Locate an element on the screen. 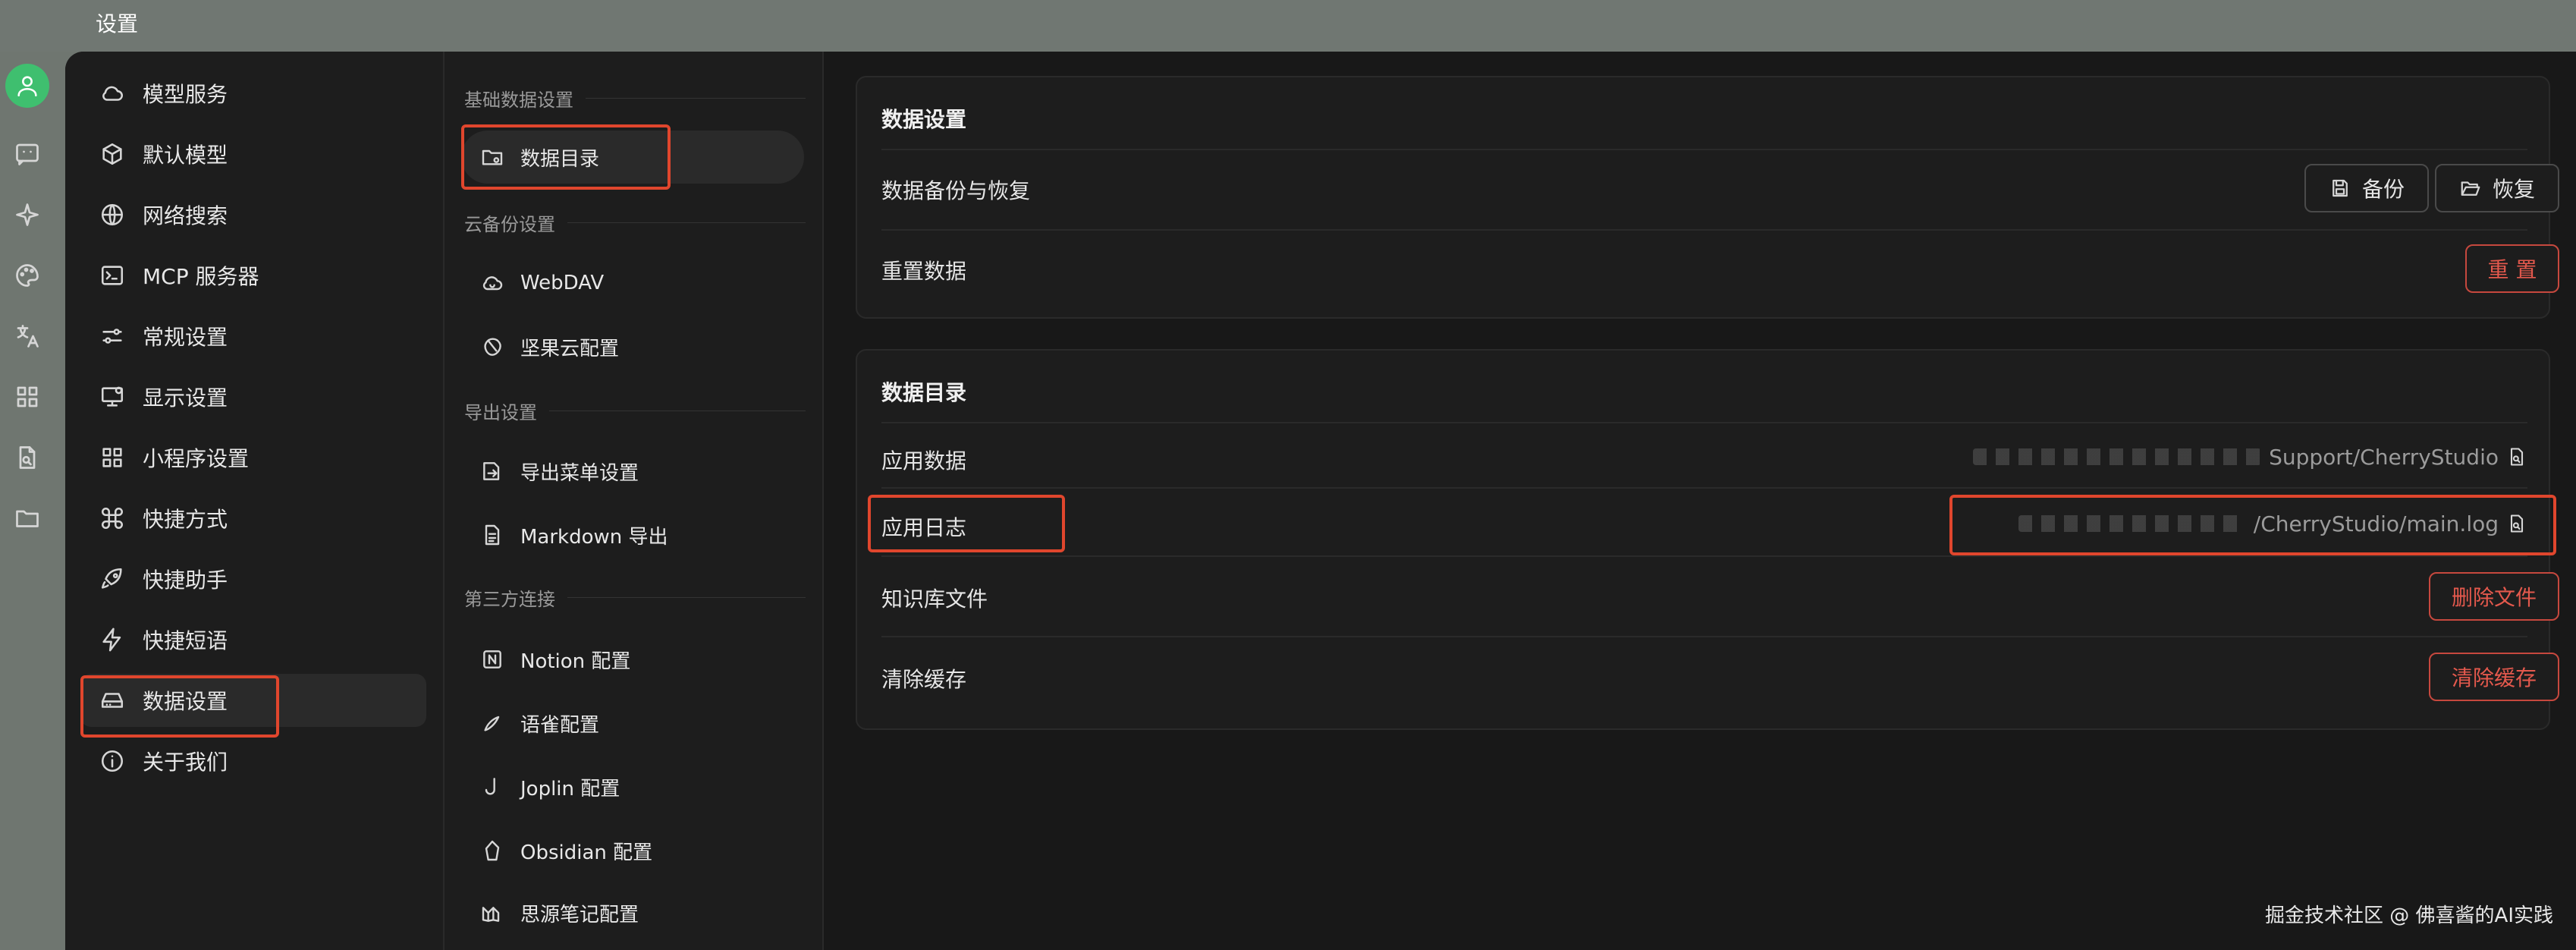  yuque-icon is located at coordinates (492, 723).